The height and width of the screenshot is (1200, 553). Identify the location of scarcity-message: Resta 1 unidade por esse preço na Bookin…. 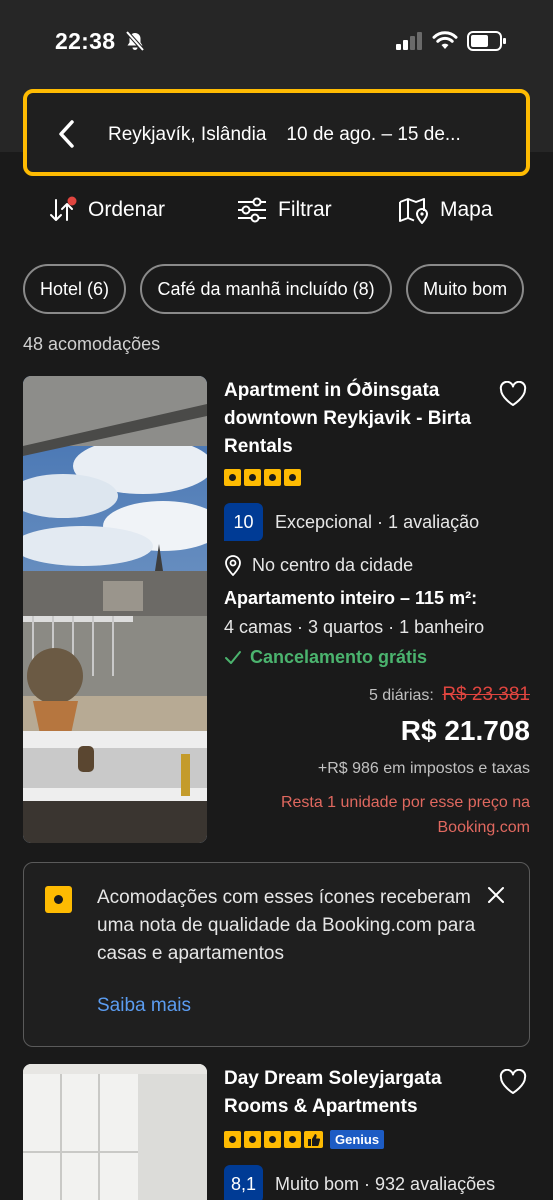
(405, 815).